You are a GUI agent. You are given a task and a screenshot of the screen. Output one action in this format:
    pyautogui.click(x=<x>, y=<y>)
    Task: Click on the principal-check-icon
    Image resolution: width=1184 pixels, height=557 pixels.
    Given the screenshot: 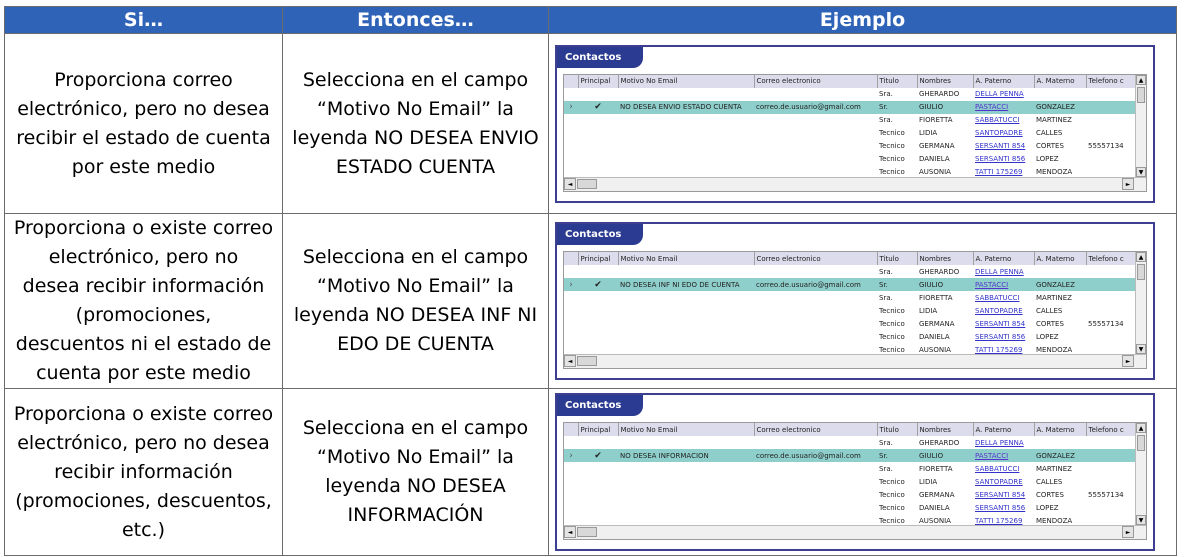 What is the action you would take?
    pyautogui.click(x=598, y=297)
    